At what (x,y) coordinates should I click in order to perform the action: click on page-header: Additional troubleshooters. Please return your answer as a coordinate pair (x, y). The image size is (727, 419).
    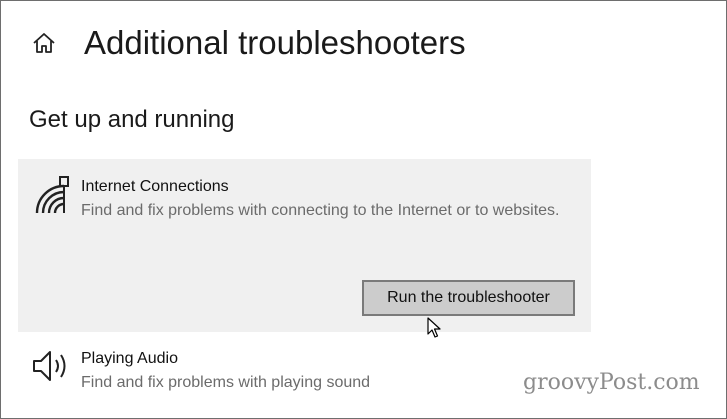
    Looking at the image, I should click on (248, 43).